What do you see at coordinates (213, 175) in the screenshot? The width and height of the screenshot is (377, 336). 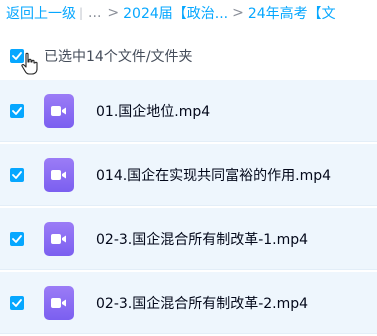 I see `file-name: 014.国企在实现共同富裕的作用.mp4` at bounding box center [213, 175].